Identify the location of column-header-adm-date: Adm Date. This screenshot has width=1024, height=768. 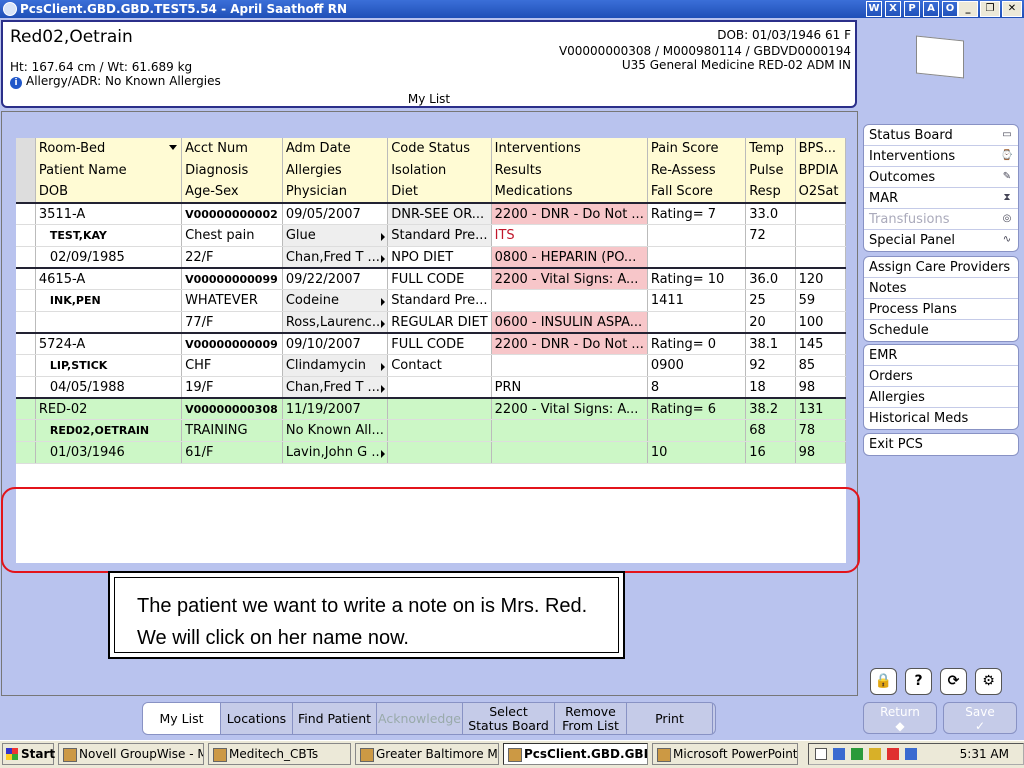
(335, 149).